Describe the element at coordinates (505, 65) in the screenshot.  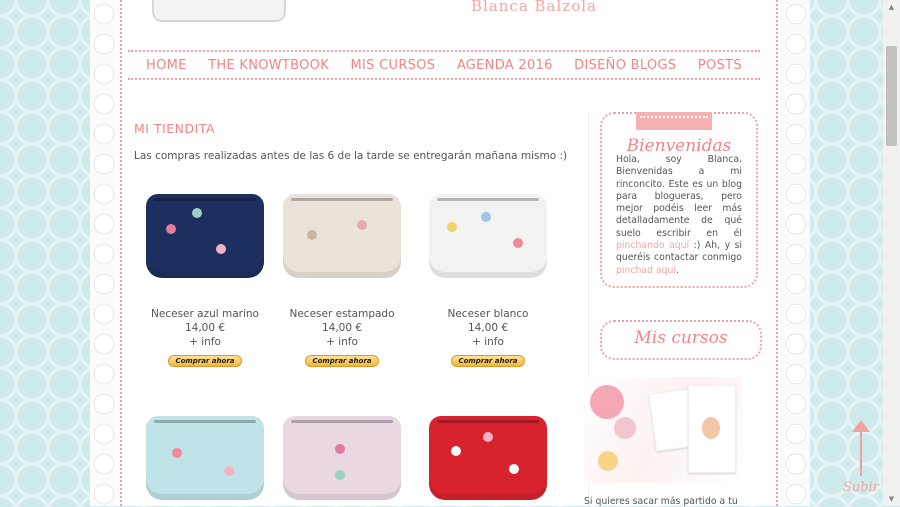
I see `nav-item-agenda: AGENDA 2016` at that location.